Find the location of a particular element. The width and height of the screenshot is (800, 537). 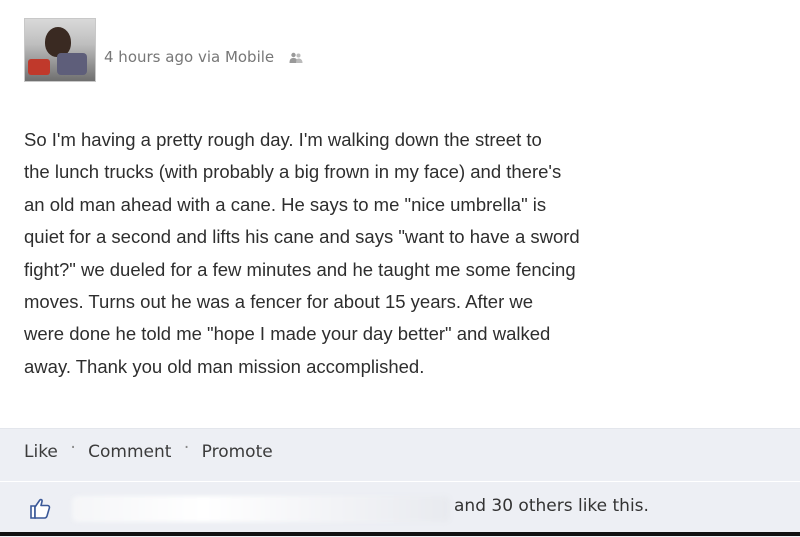

avatar-photo-object is located at coordinates (72, 64).